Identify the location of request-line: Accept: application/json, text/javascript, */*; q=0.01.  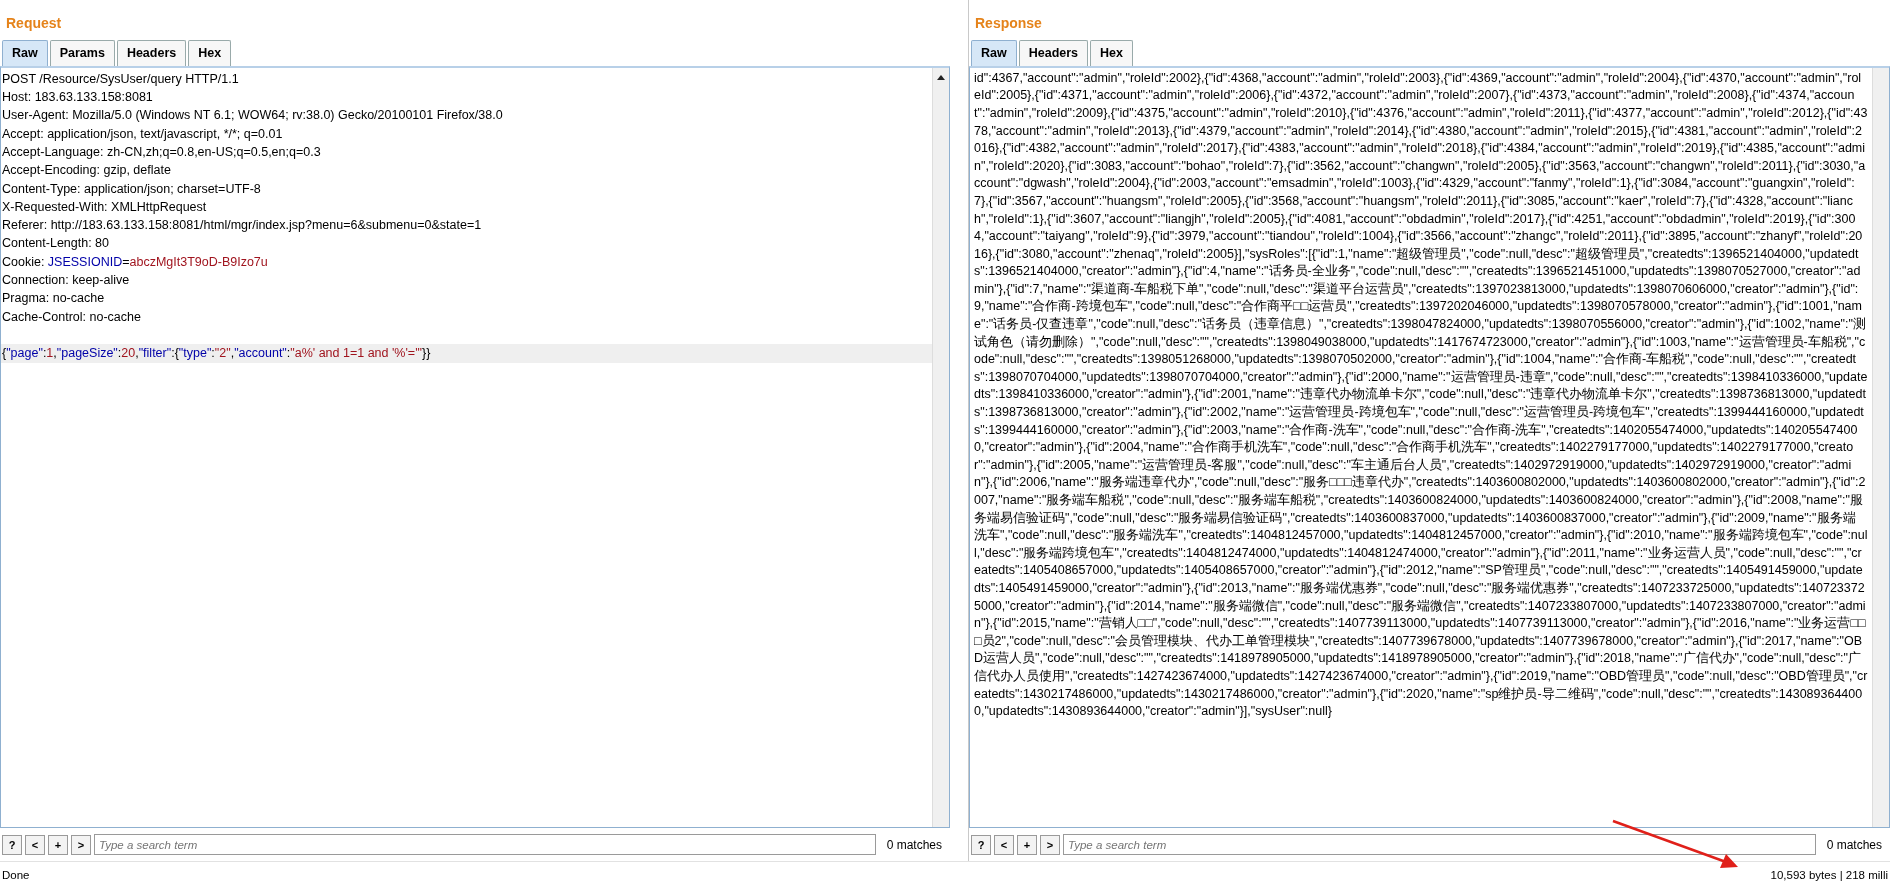
(142, 134).